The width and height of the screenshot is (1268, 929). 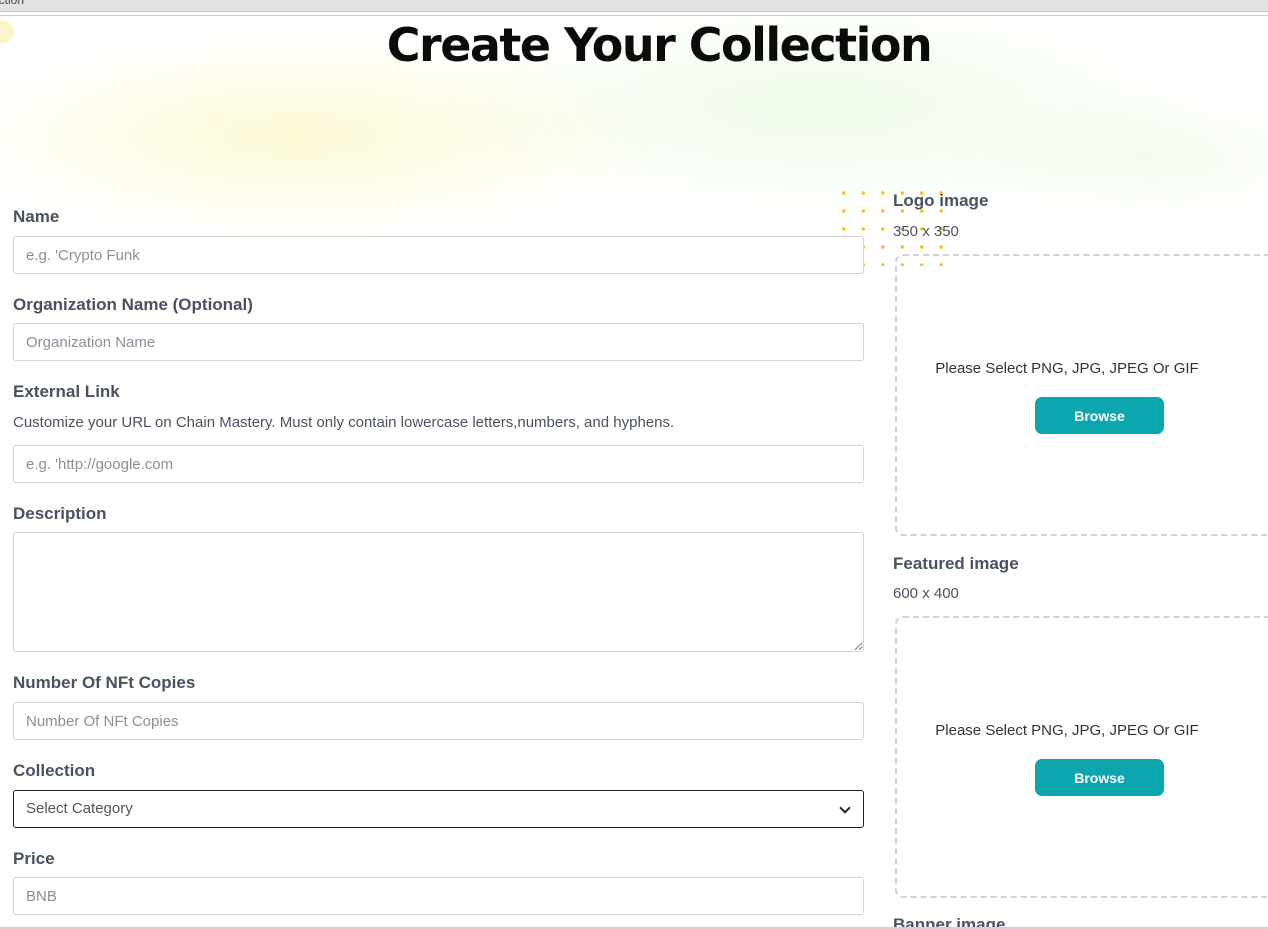 I want to click on price-input, so click(x=438, y=896).